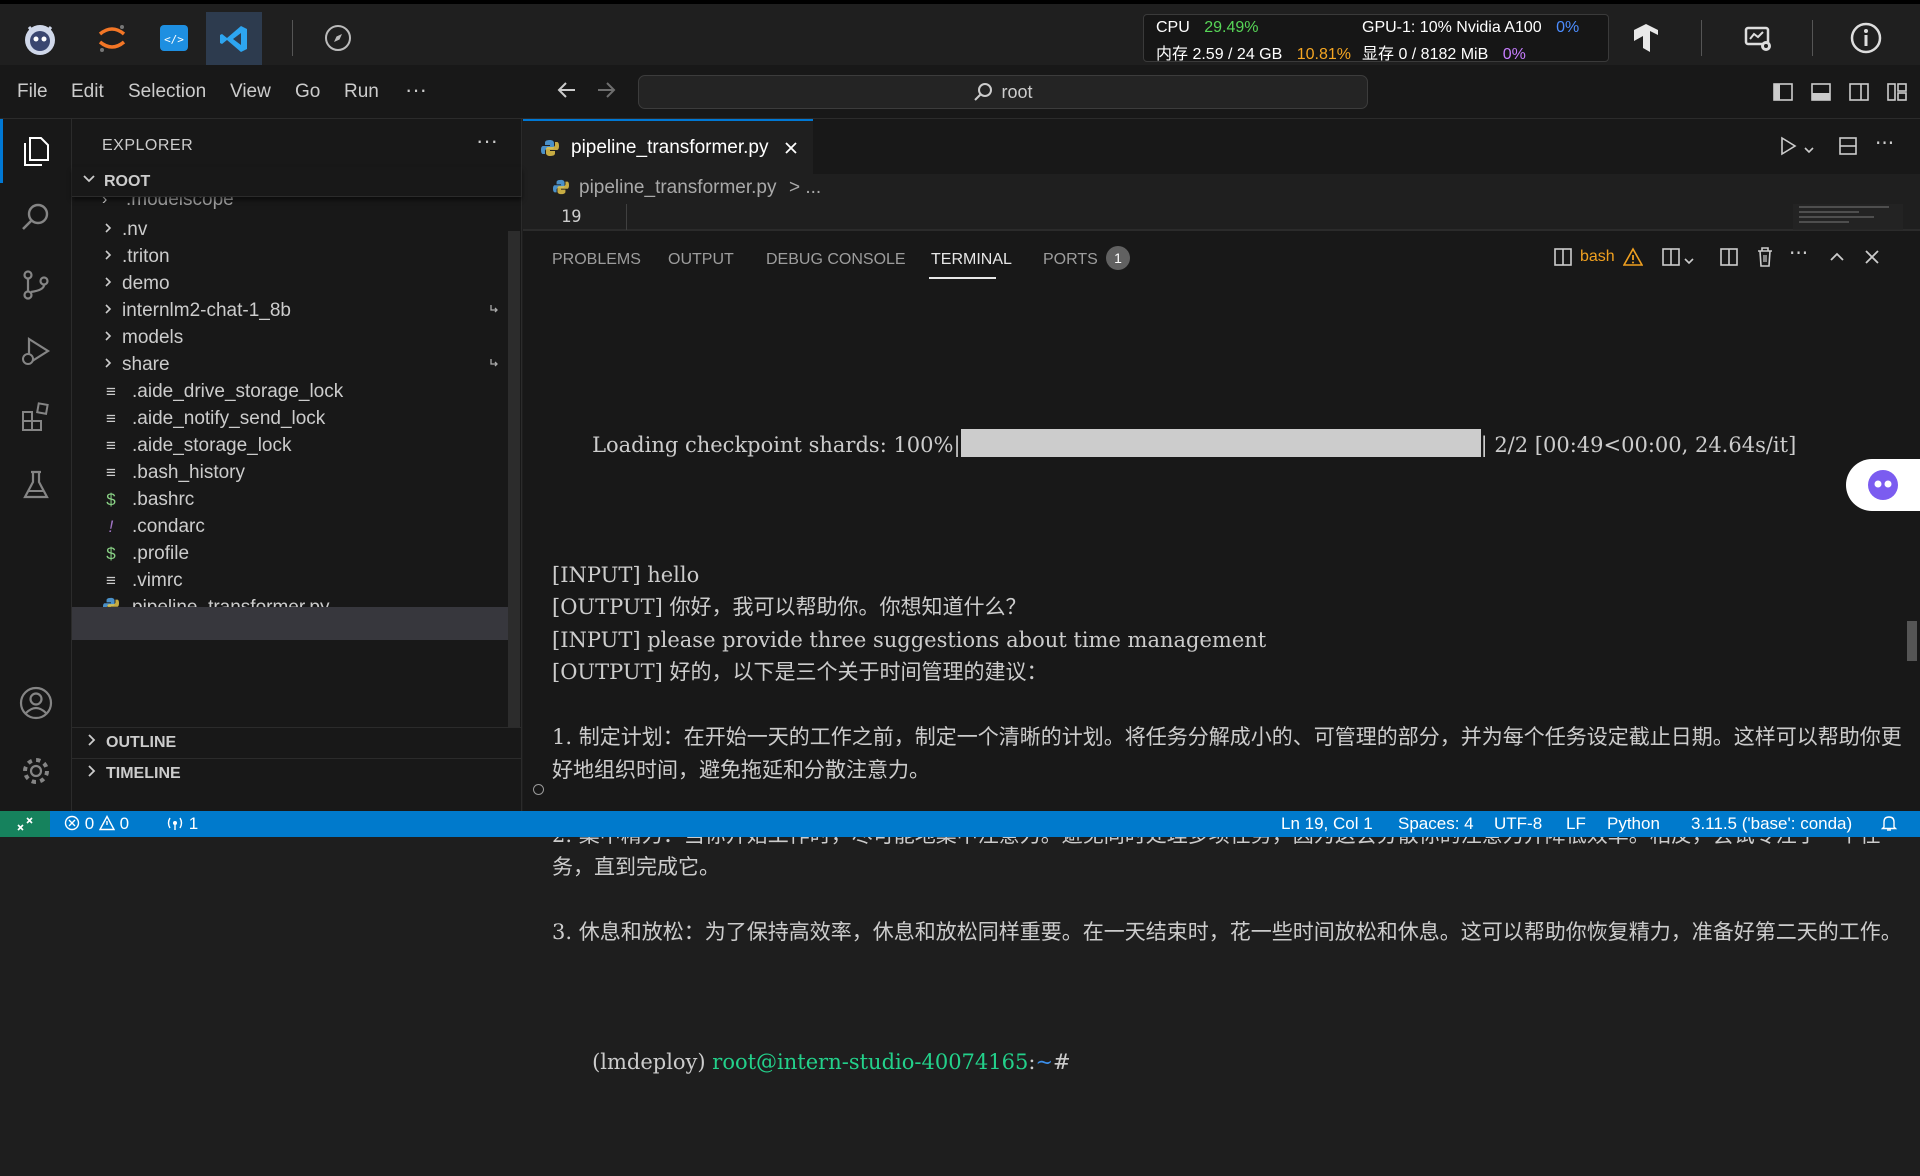 This screenshot has height=1176, width=1920. Describe the element at coordinates (297, 742) in the screenshot. I see `outline-section: OUTLINE` at that location.